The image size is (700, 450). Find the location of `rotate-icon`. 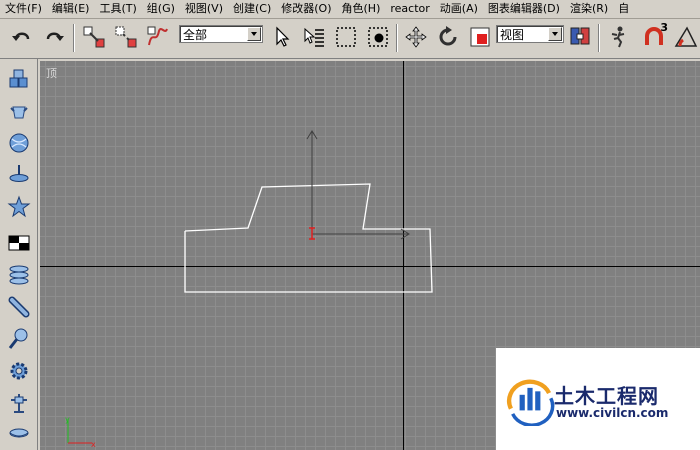

rotate-icon is located at coordinates (448, 36).